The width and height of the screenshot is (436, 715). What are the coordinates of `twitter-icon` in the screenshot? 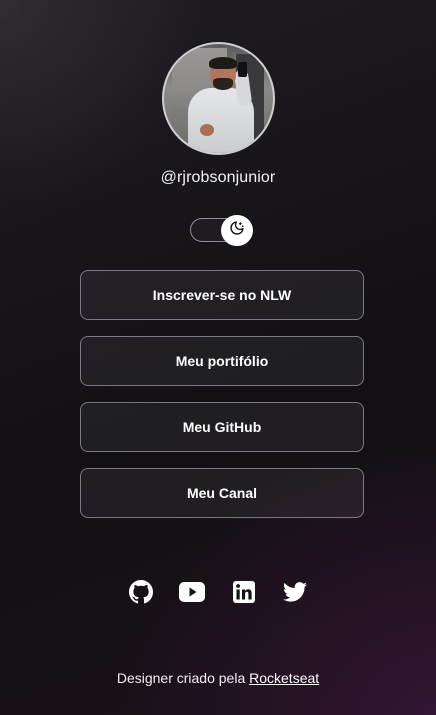 It's located at (294, 594).